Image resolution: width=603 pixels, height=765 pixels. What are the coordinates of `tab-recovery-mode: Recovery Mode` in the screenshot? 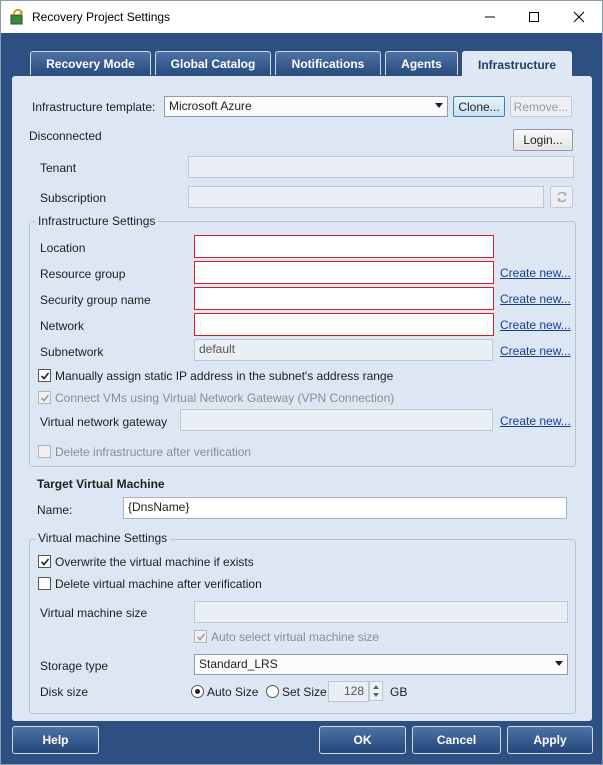 It's located at (90, 63).